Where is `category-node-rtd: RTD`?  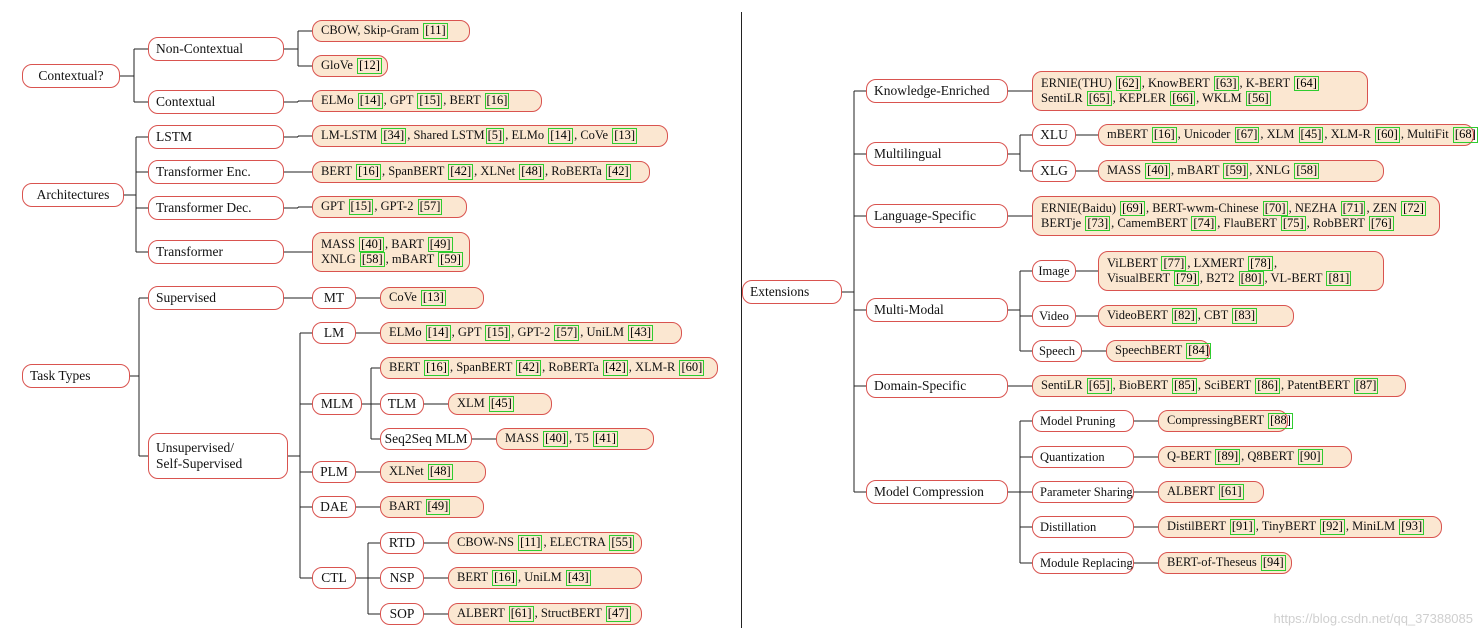 category-node-rtd: RTD is located at coordinates (402, 543).